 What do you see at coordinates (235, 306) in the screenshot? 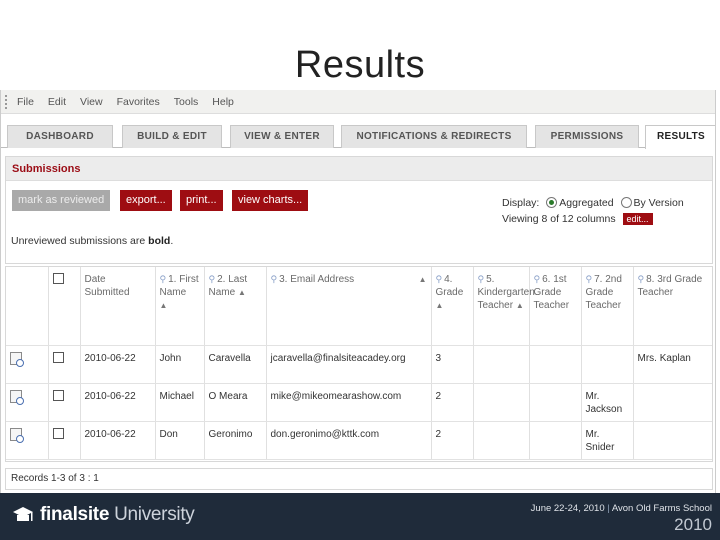
I see `header-last-name: ⚲ 2. Last Name ▲` at bounding box center [235, 306].